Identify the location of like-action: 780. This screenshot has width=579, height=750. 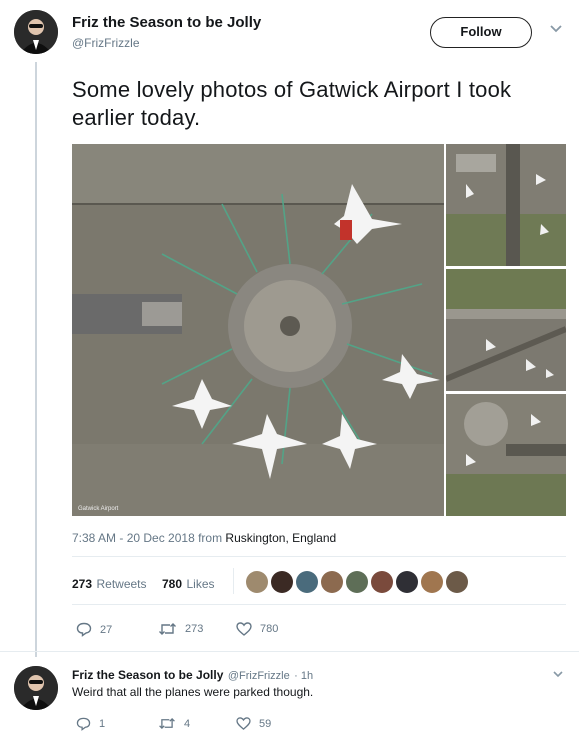
(257, 629).